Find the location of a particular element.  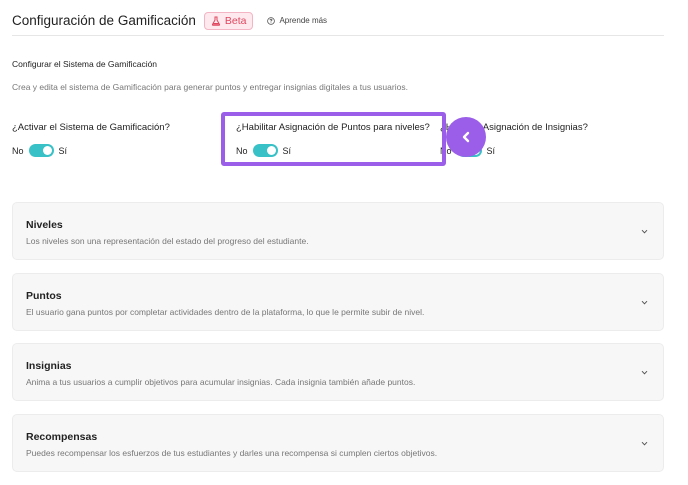

flask-icon is located at coordinates (215, 21).